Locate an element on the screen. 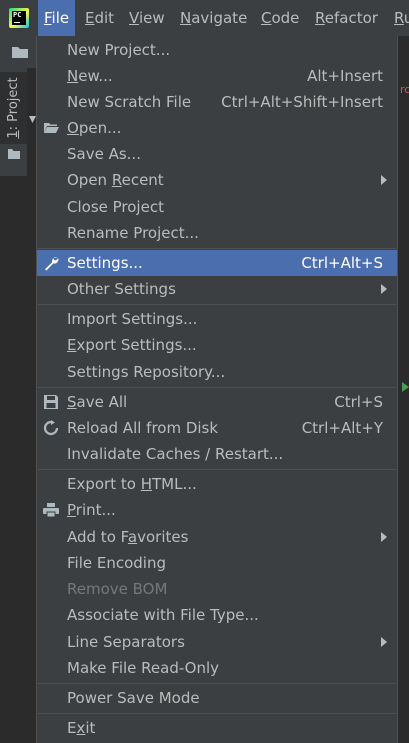  pycharm-logo-icon: PC is located at coordinates (19, 18).